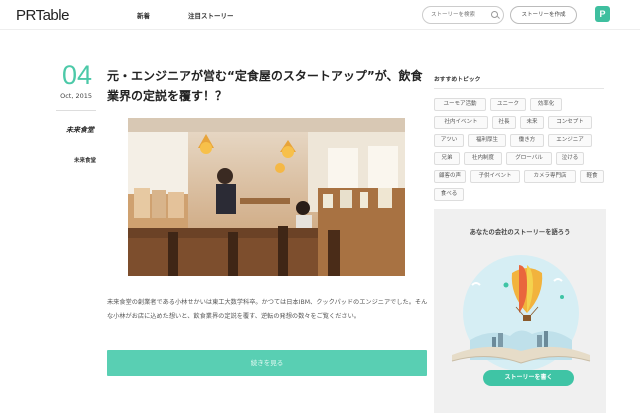 The image size is (640, 413). What do you see at coordinates (143, 15) in the screenshot?
I see `nav-new: 新着` at bounding box center [143, 15].